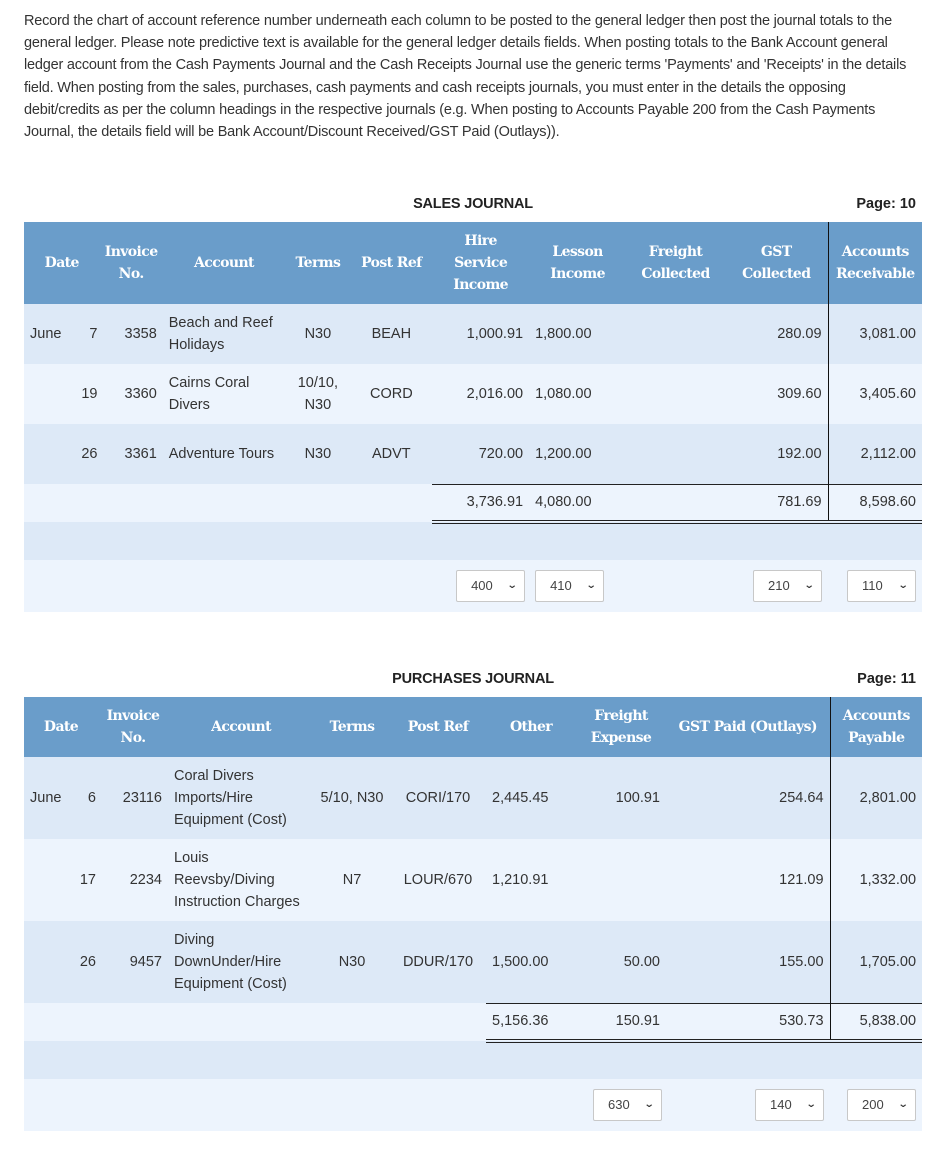  I want to click on account-ref-row: 400 ⌄ 410 ⌄ 210 ⌄ 110 ⌄, so click(473, 586).